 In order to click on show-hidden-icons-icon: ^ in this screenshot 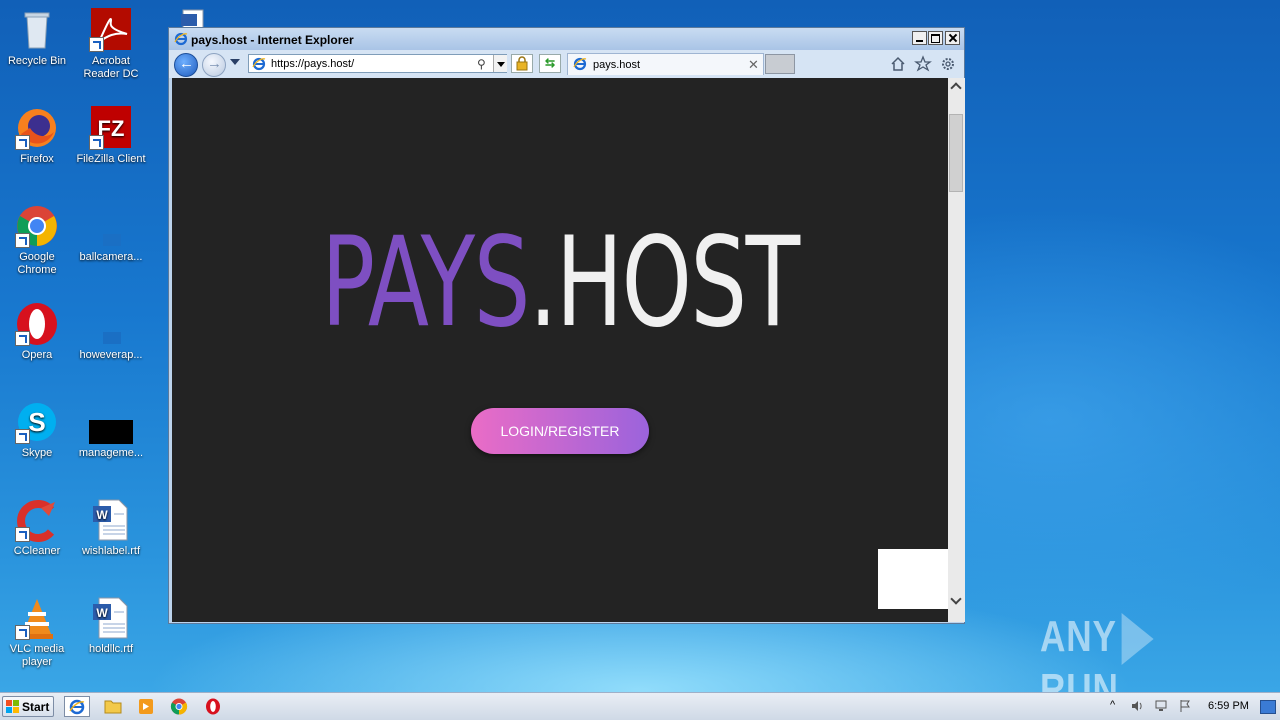, I will do `click(1117, 706)`.